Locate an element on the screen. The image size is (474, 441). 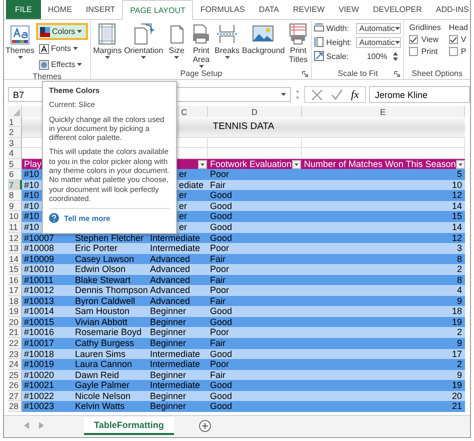
table-cell: #10007 is located at coordinates (39, 237).